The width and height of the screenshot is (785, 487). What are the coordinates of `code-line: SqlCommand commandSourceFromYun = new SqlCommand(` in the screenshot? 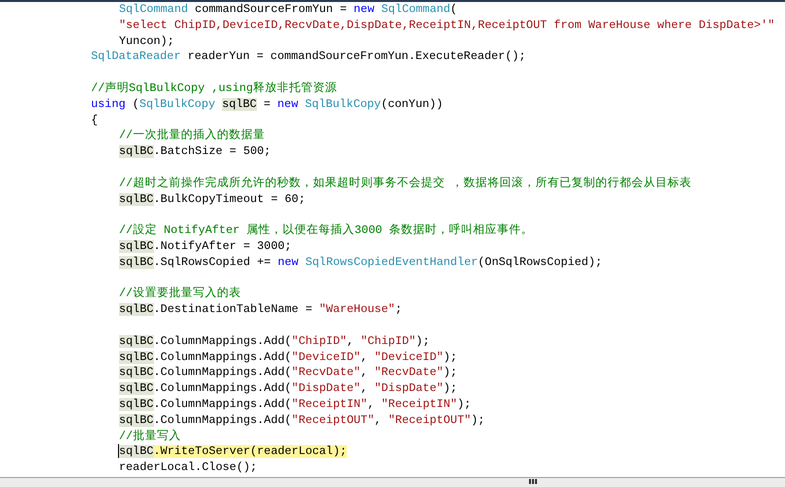 It's located at (288, 10).